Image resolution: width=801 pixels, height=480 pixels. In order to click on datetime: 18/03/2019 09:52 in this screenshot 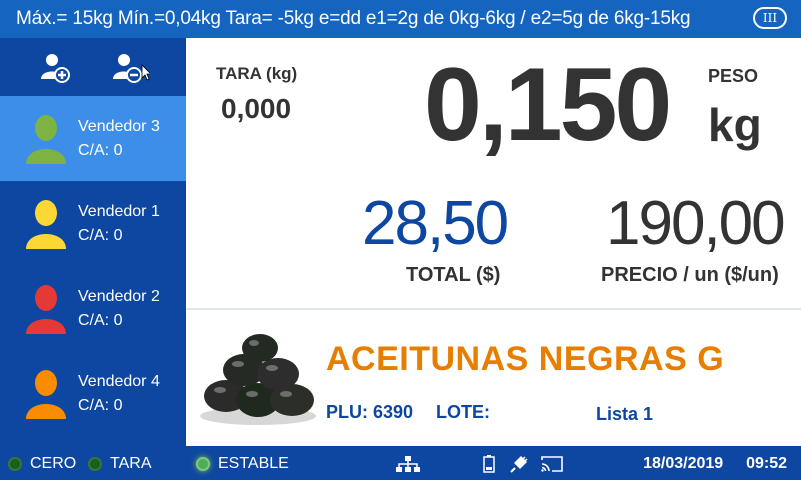, I will do `click(715, 464)`.